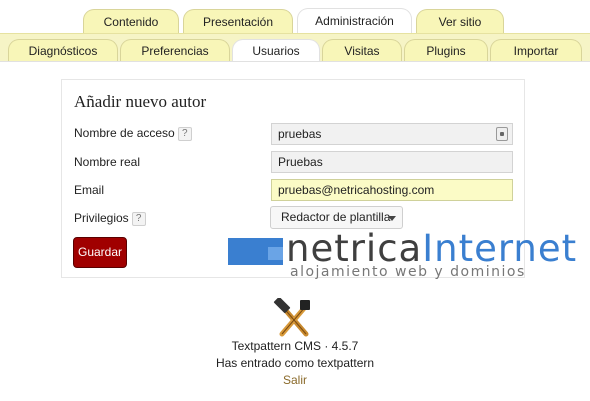  What do you see at coordinates (446, 50) in the screenshot?
I see `tab-plugins: Plugins` at bounding box center [446, 50].